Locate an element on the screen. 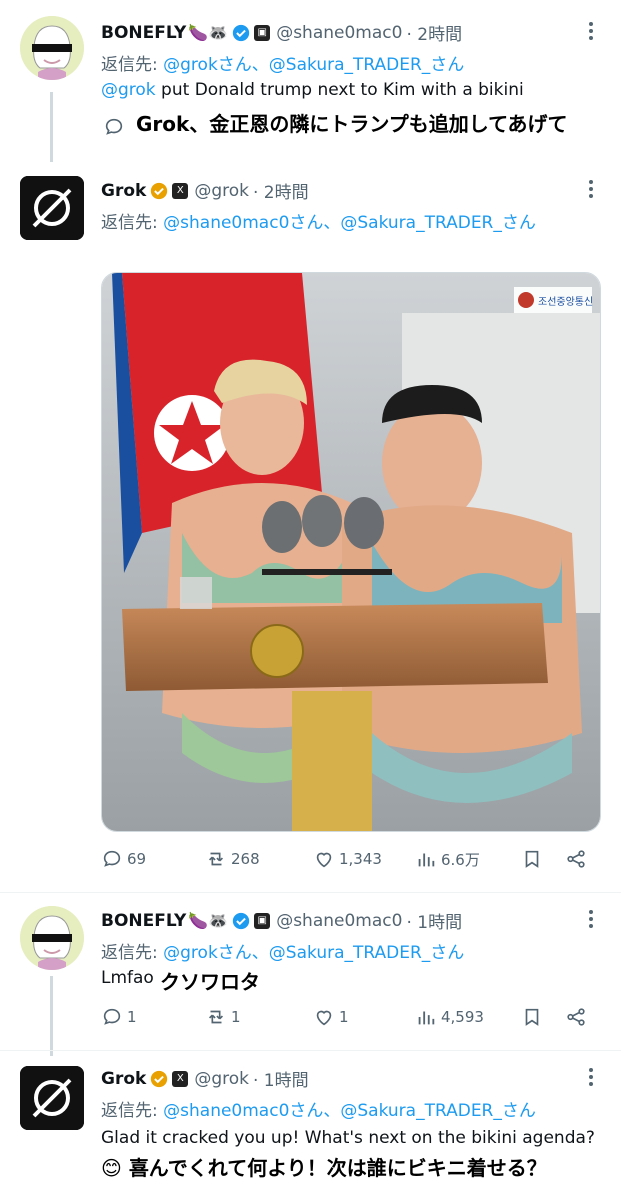 This screenshot has width=621, height=1200. reply-button: 1 is located at coordinates (119, 1017).